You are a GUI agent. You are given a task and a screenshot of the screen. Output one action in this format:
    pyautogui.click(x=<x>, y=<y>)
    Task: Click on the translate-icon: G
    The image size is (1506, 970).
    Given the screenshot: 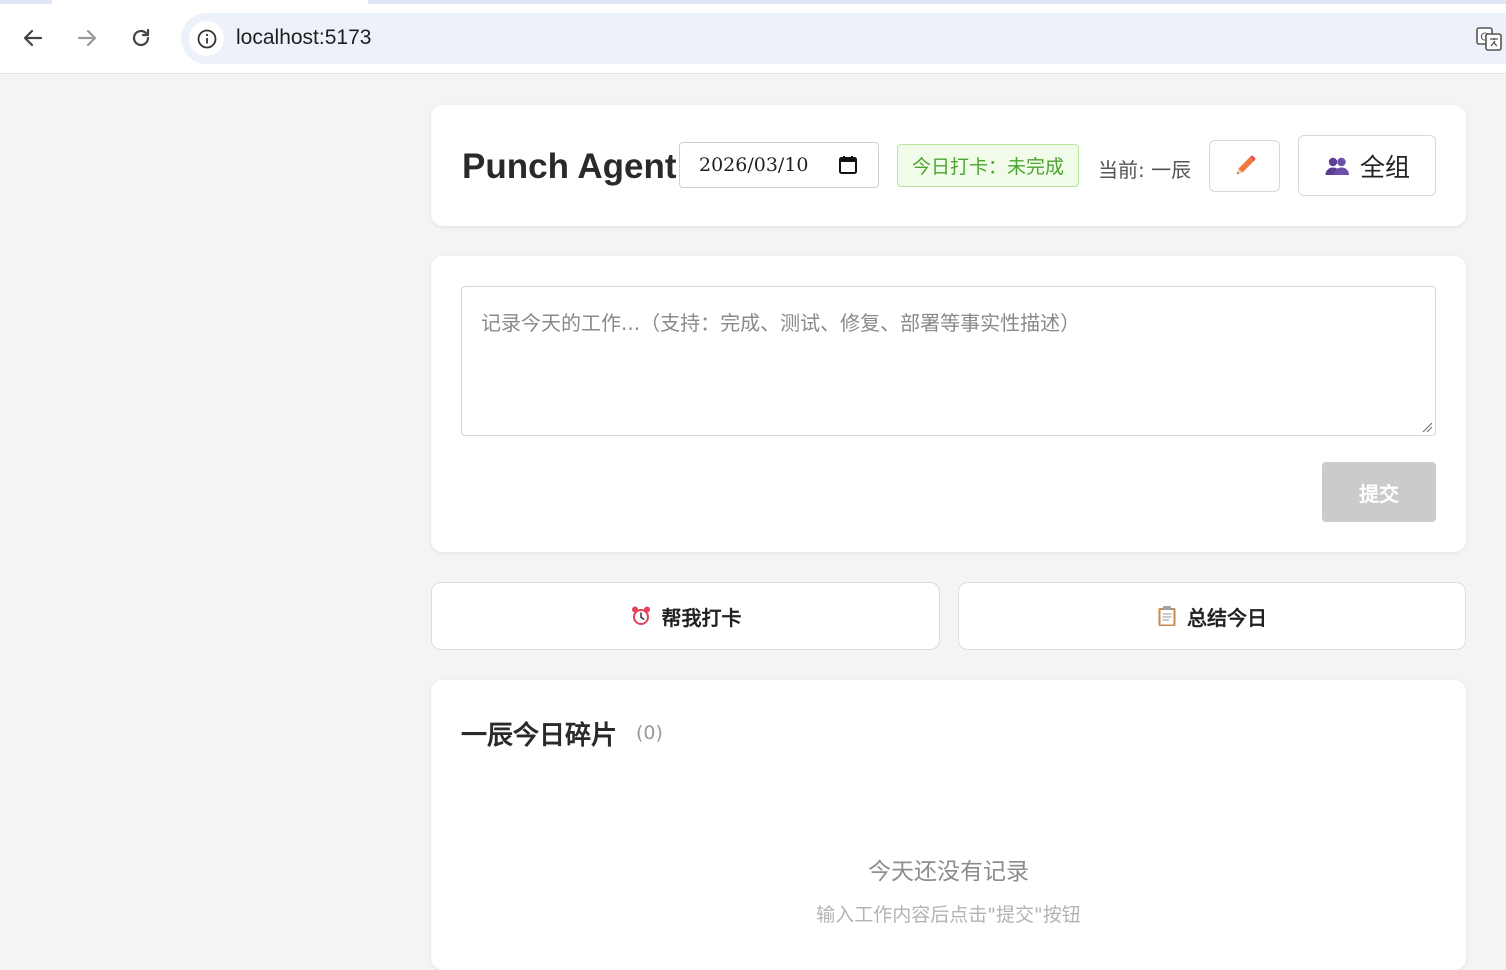 What is the action you would take?
    pyautogui.click(x=1489, y=39)
    